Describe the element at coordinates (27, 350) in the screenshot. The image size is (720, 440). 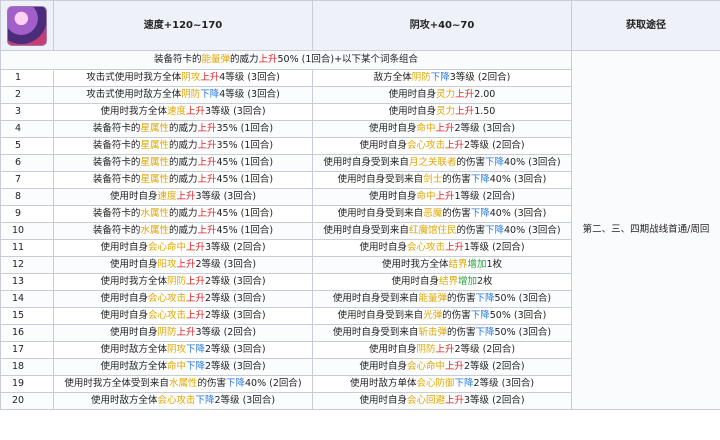
I see `row-number: 17` at that location.